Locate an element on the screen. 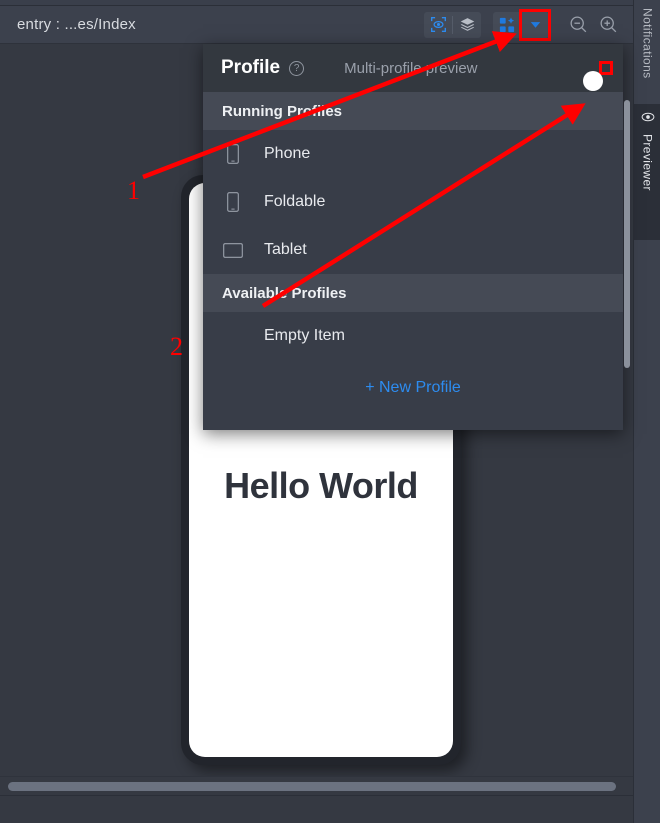 The width and height of the screenshot is (660, 823). help-icon: ? is located at coordinates (297, 68).